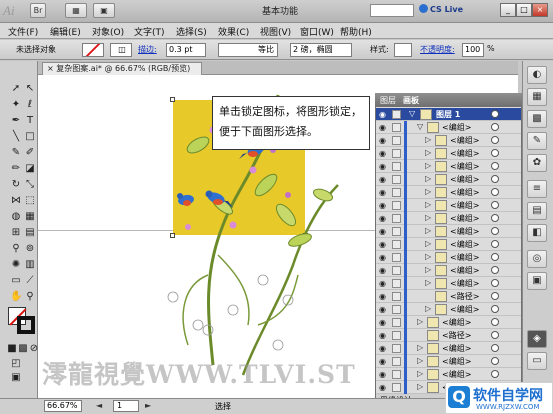 Image resolution: width=553 pixels, height=414 pixels. I want to click on graphic-styles-panel-icon: ▣, so click(537, 281).